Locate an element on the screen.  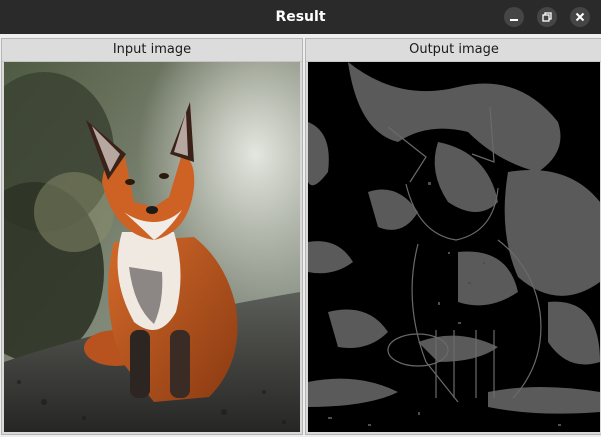
output-image-label: Output image is located at coordinates (453, 50).